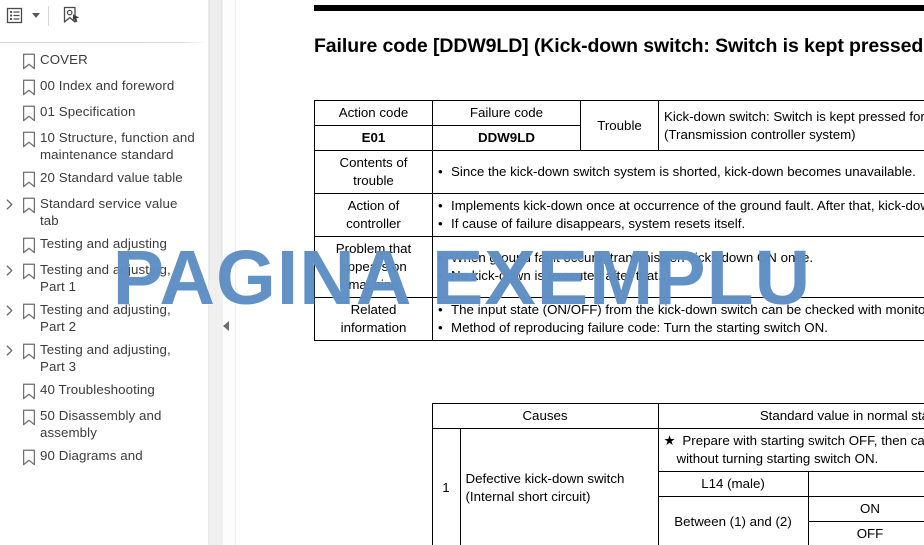 This screenshot has height=545, width=924. What do you see at coordinates (373, 215) in the screenshot?
I see `cell-action-of-controller-label: Action of controller` at bounding box center [373, 215].